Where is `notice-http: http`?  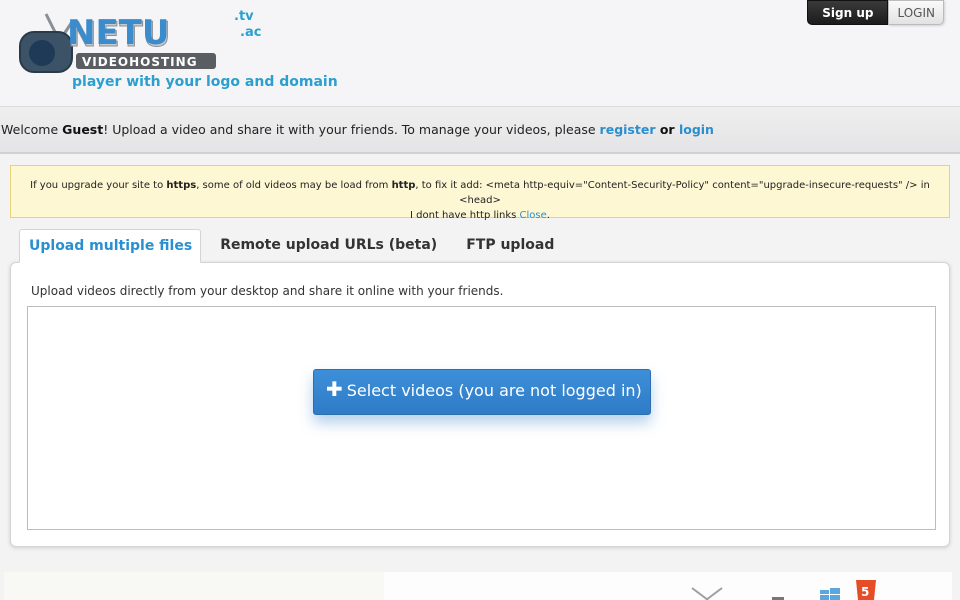 notice-http: http is located at coordinates (403, 185).